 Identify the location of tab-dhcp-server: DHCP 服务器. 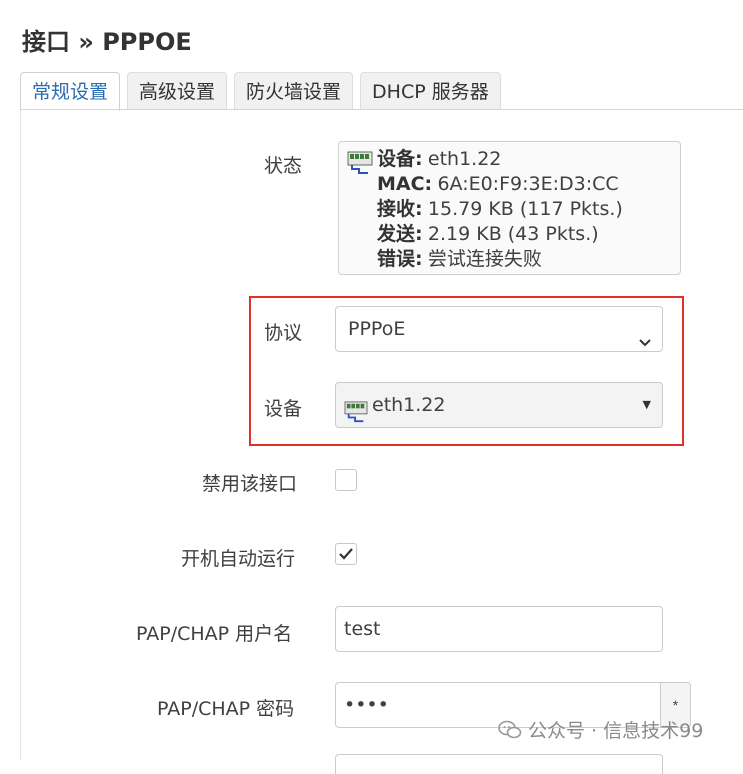
(430, 91).